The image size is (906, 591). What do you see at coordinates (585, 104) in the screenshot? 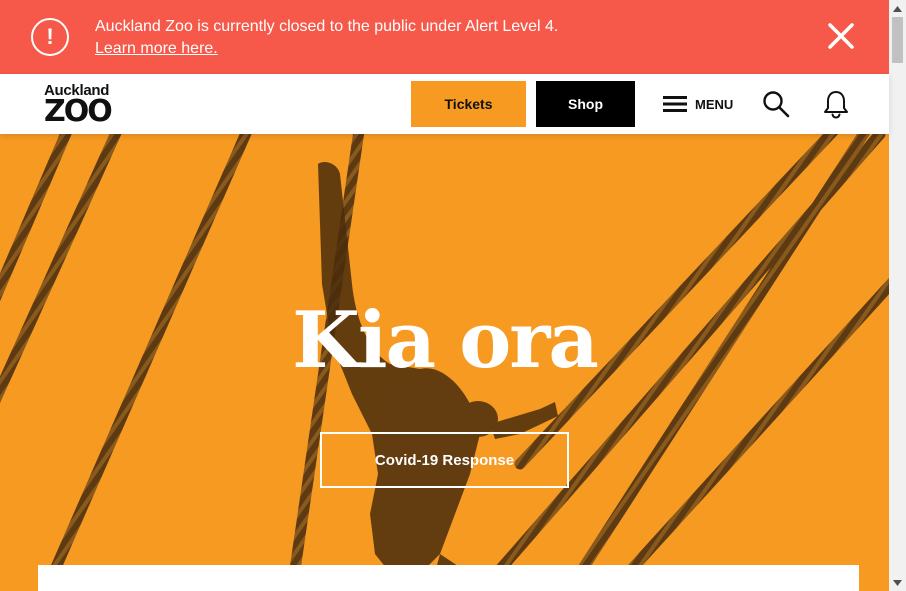
I see `shop-button: Shop` at bounding box center [585, 104].